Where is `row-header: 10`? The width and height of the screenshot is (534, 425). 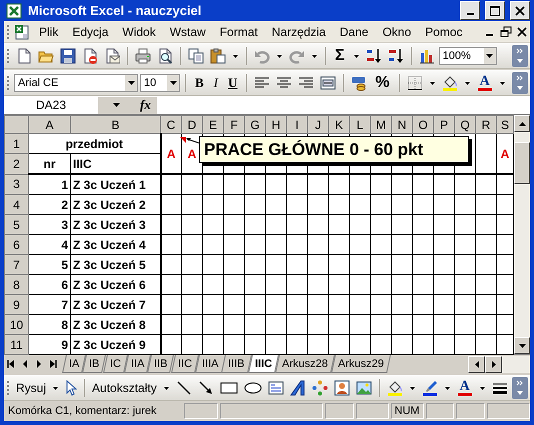 row-header: 10 is located at coordinates (16, 324).